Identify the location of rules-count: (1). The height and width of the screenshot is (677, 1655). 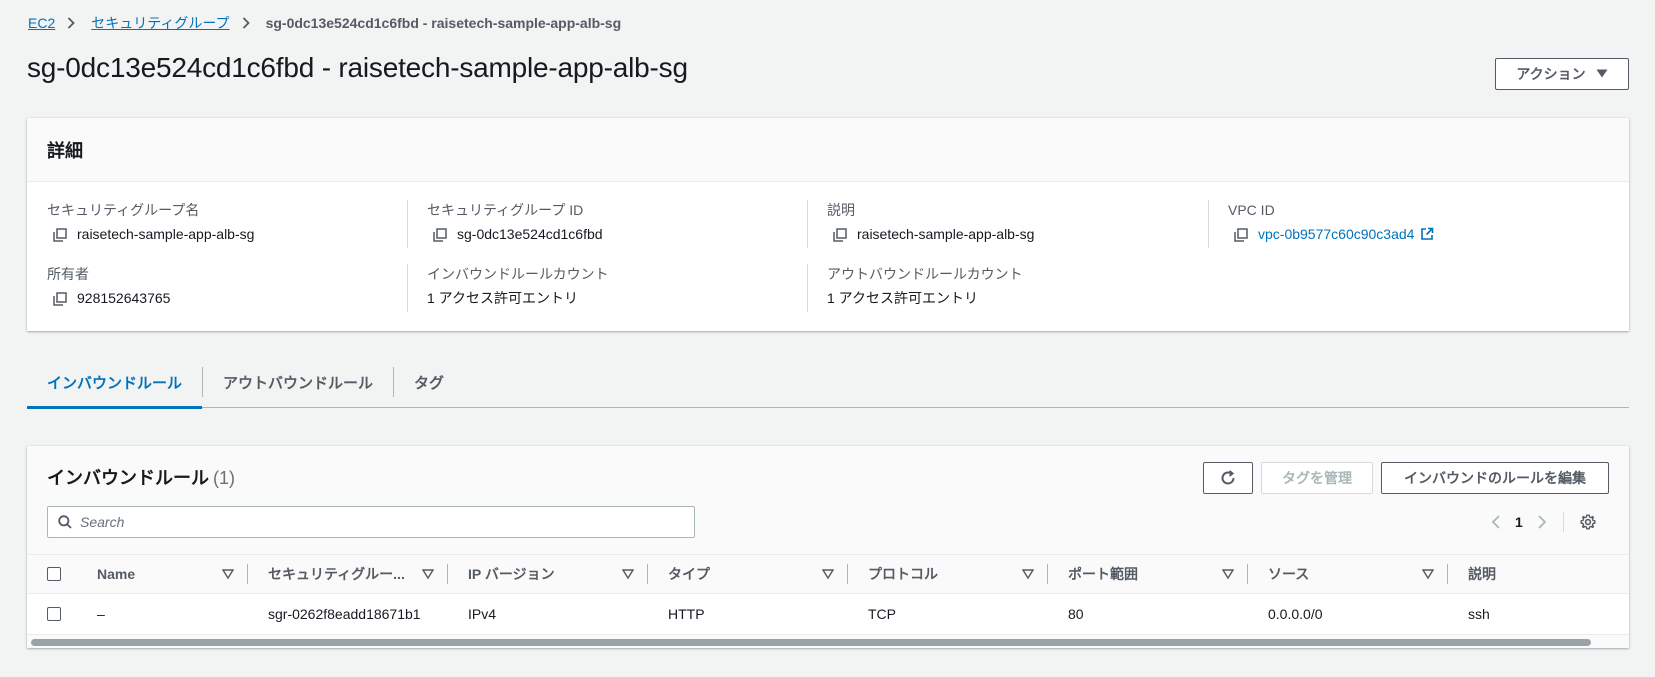
(224, 478).